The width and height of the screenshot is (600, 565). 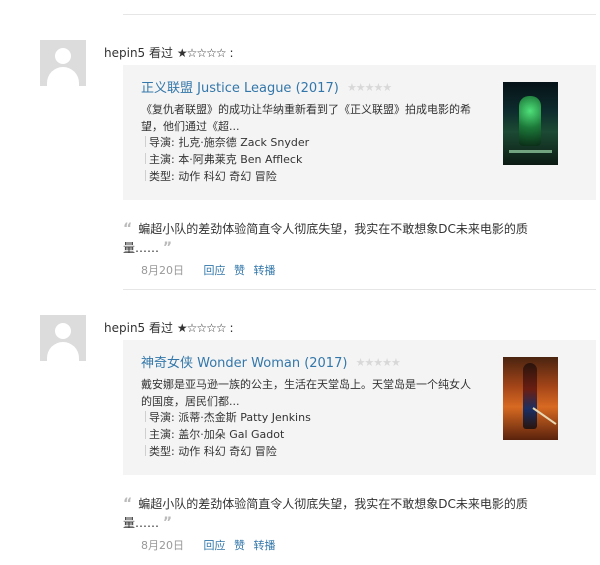 What do you see at coordinates (359, 14) in the screenshot?
I see `top-divider` at bounding box center [359, 14].